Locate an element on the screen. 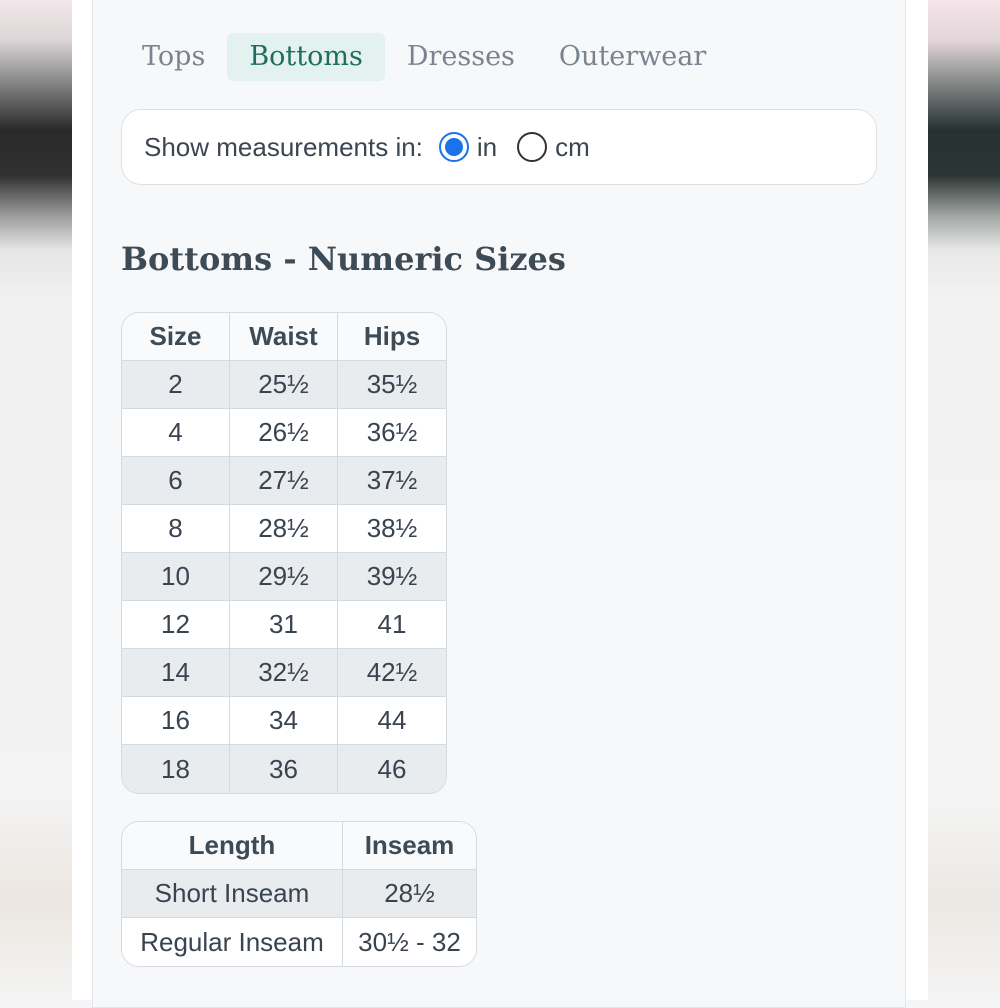  cell-waist: 36 is located at coordinates (284, 769).